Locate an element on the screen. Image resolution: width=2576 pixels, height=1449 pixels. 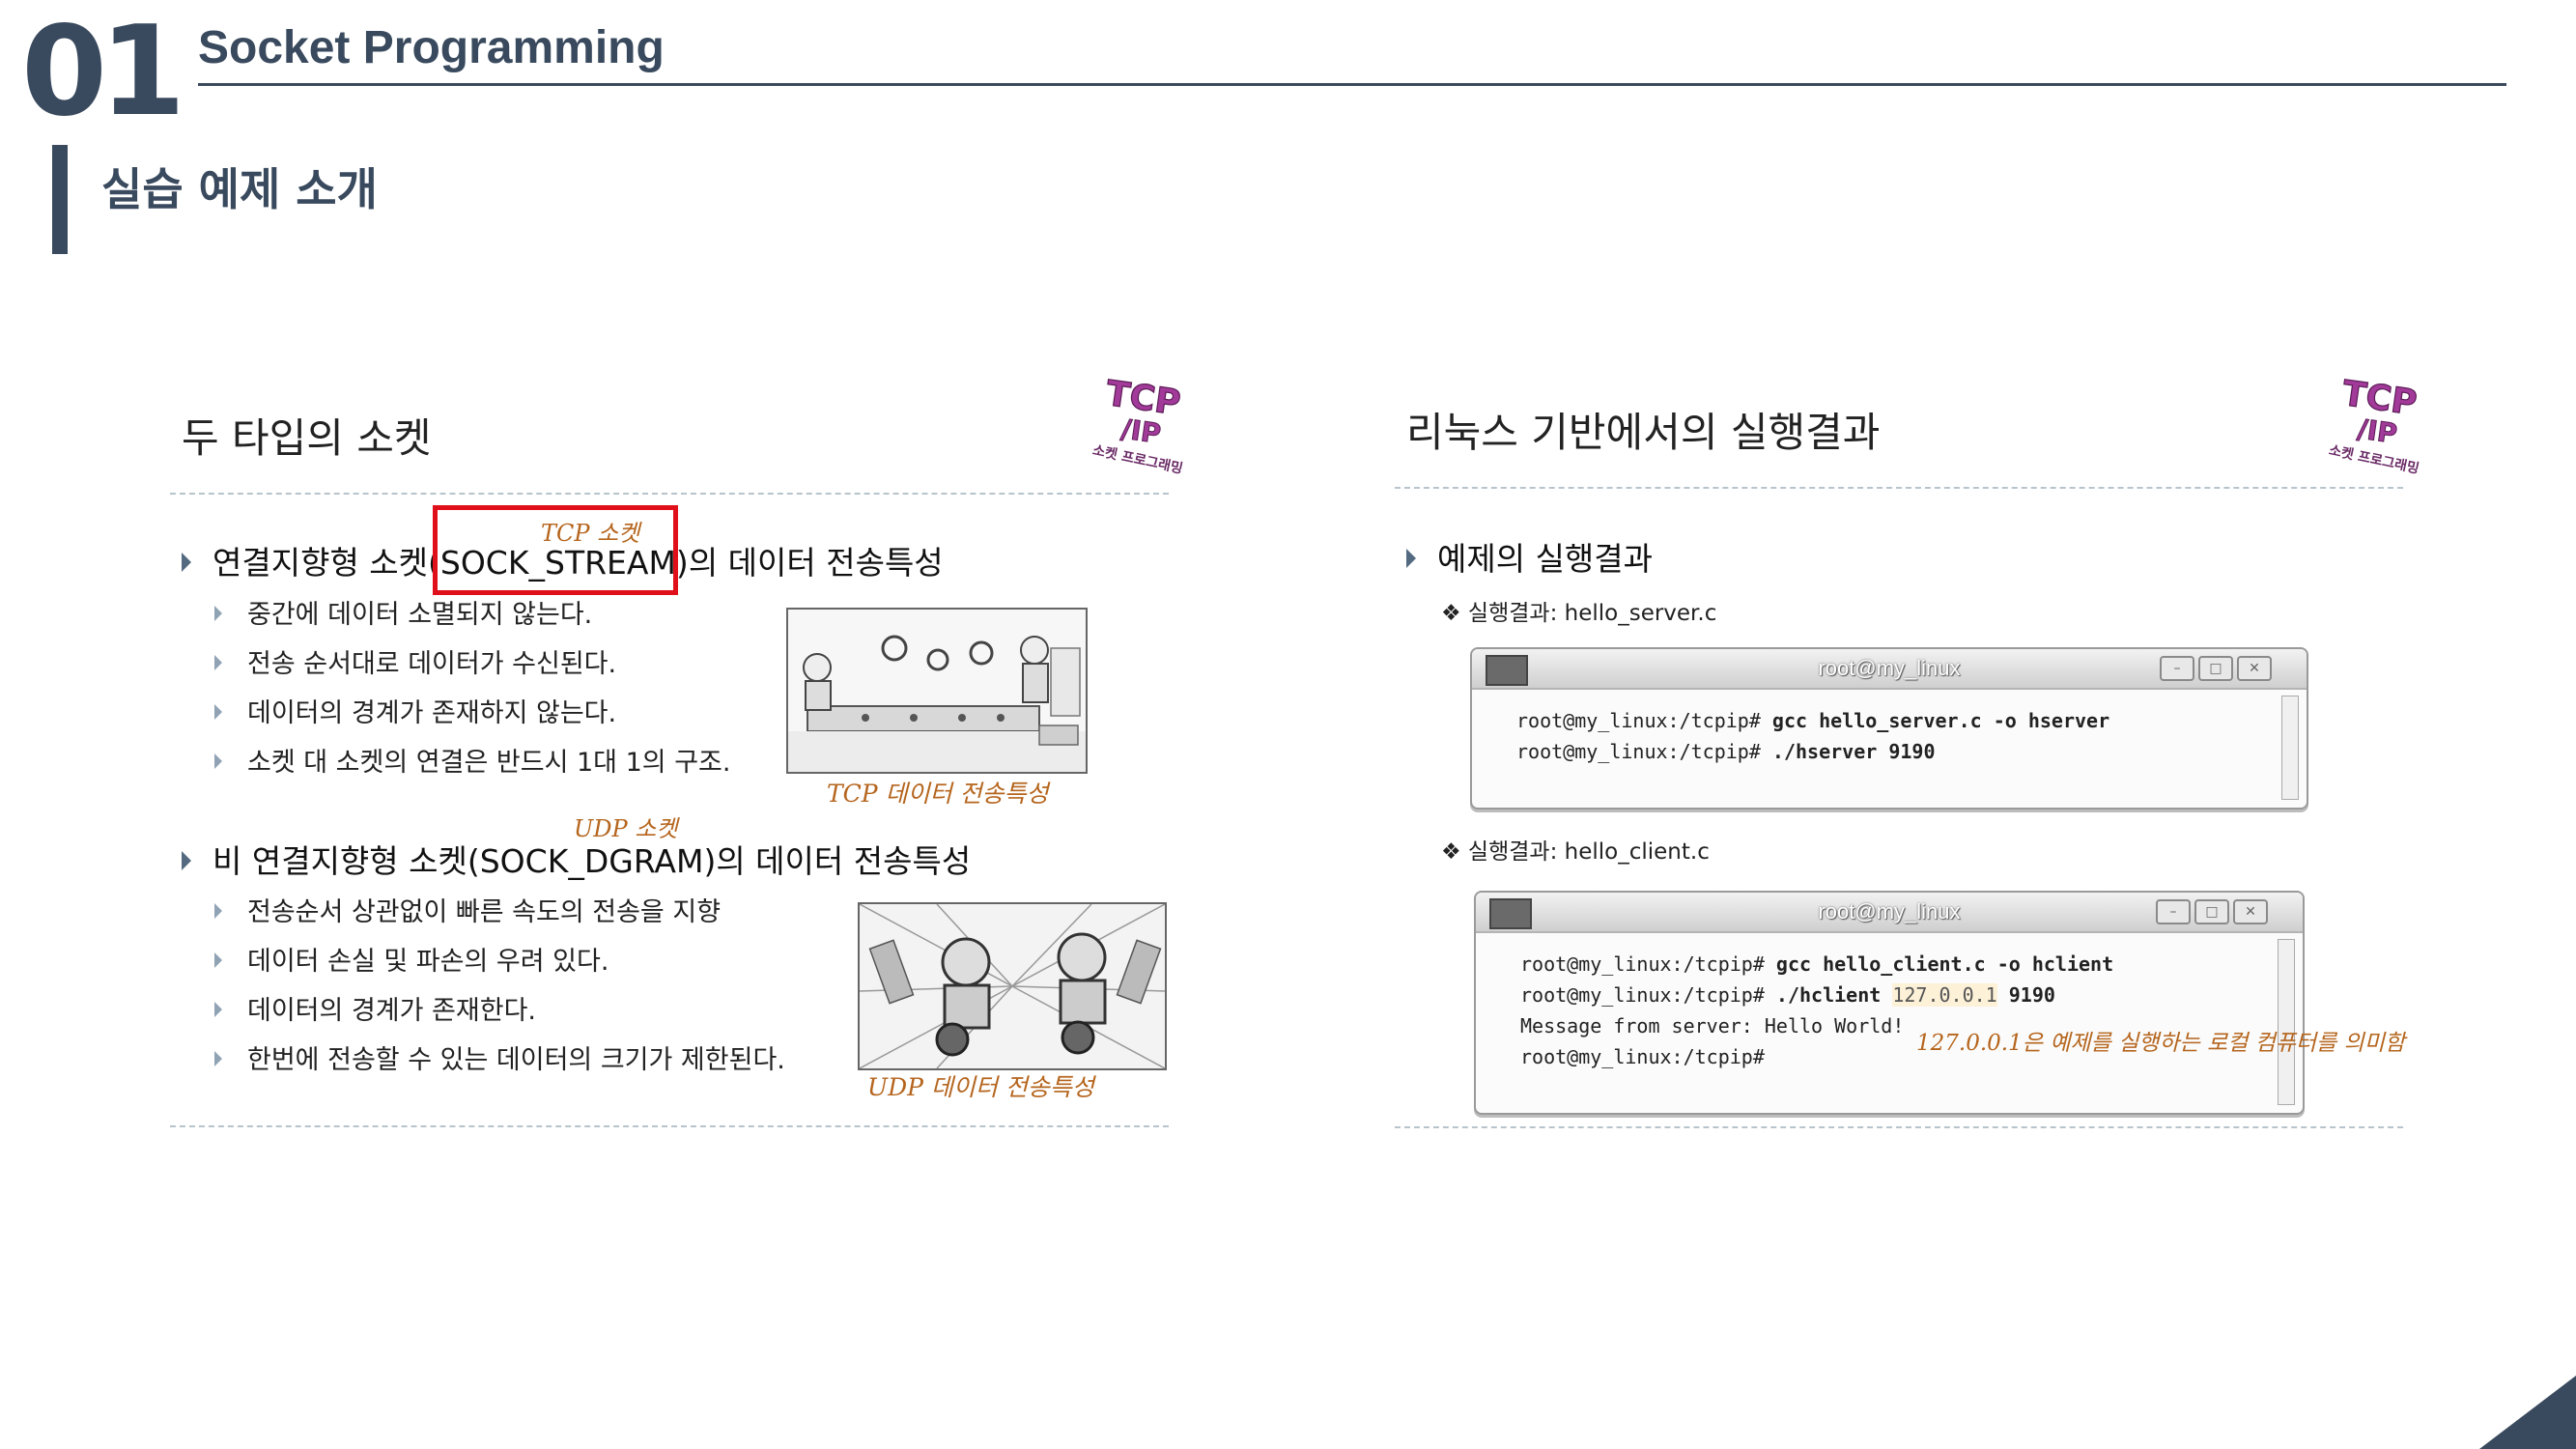
terminal-line: root@my_linux:/tcpip# ./hserver 9190 is located at coordinates (1726, 751).